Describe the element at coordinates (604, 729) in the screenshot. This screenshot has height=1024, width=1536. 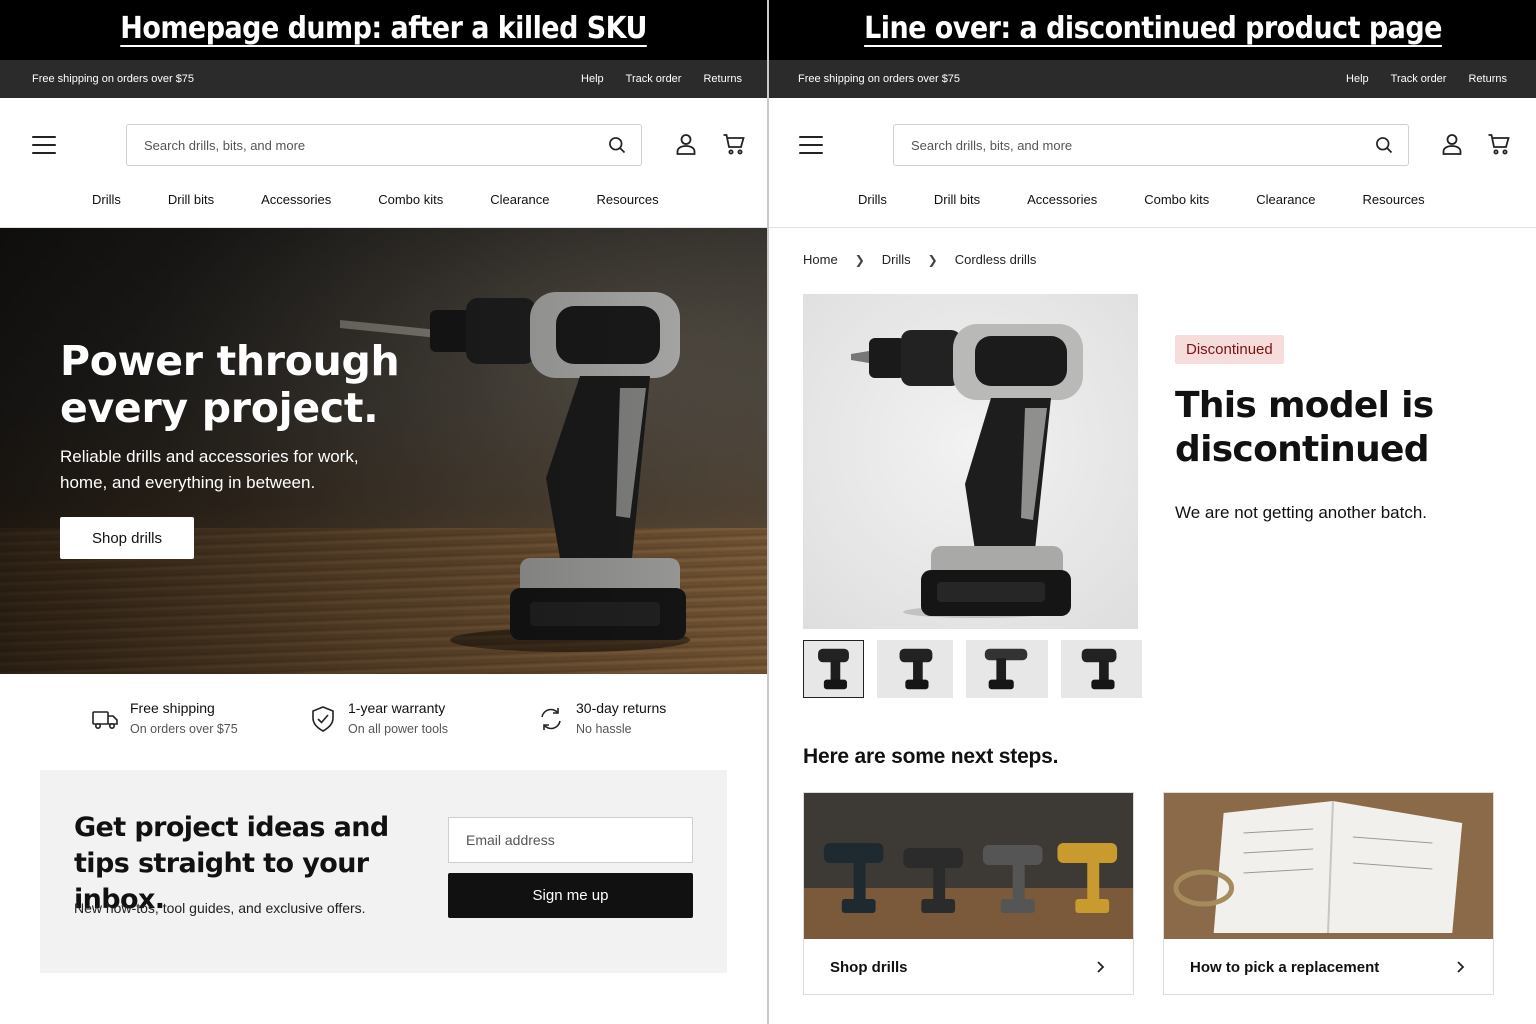
I see `benefit-subtitle: No hassle` at that location.